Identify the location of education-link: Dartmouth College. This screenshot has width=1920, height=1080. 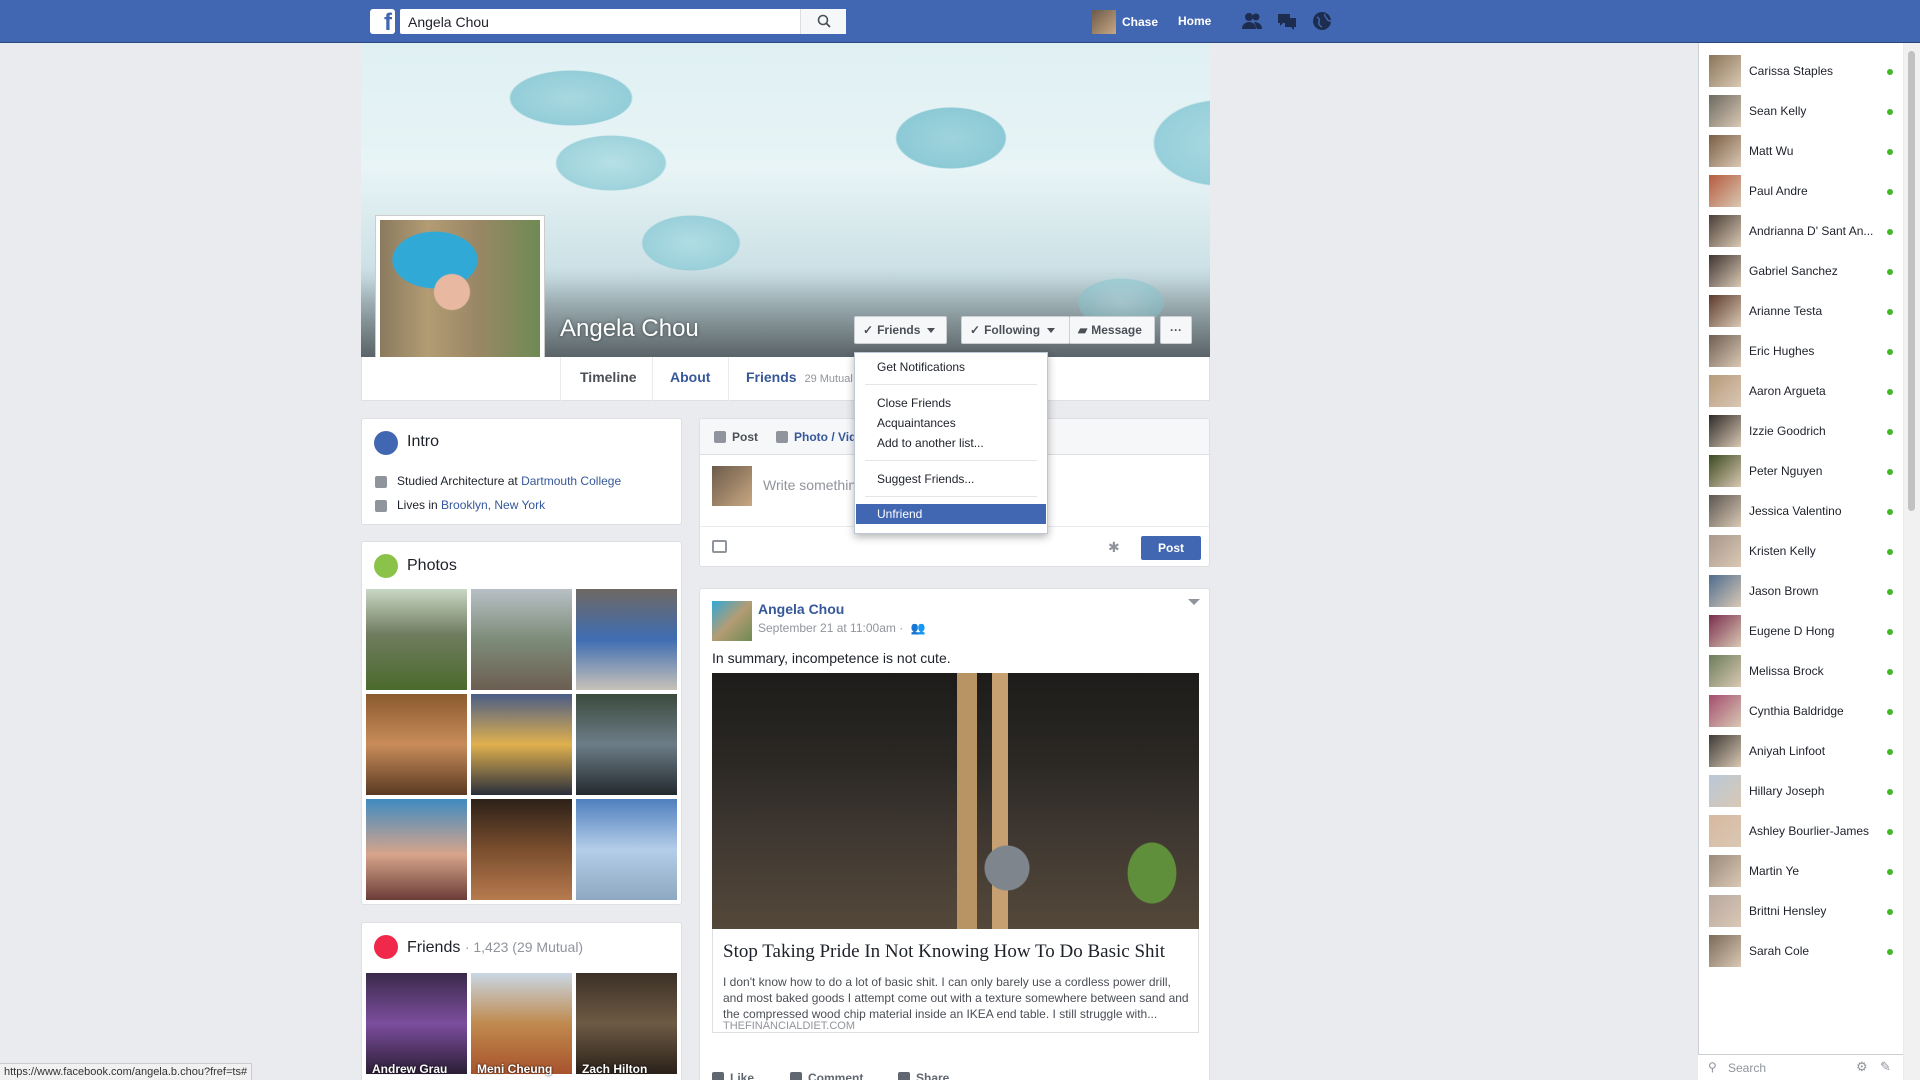
(571, 481).